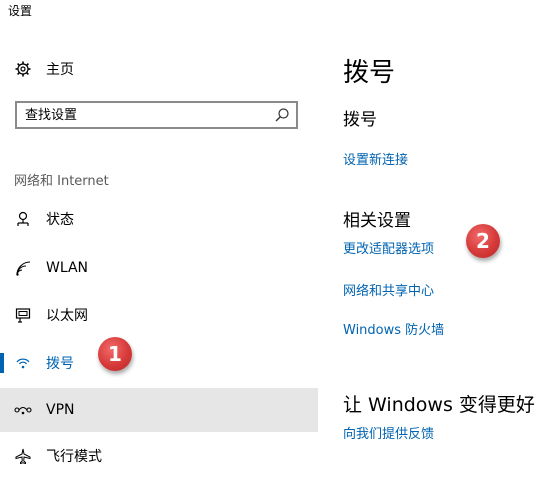 This screenshot has height=478, width=546. What do you see at coordinates (23, 410) in the screenshot?
I see `vpn-icon` at bounding box center [23, 410].